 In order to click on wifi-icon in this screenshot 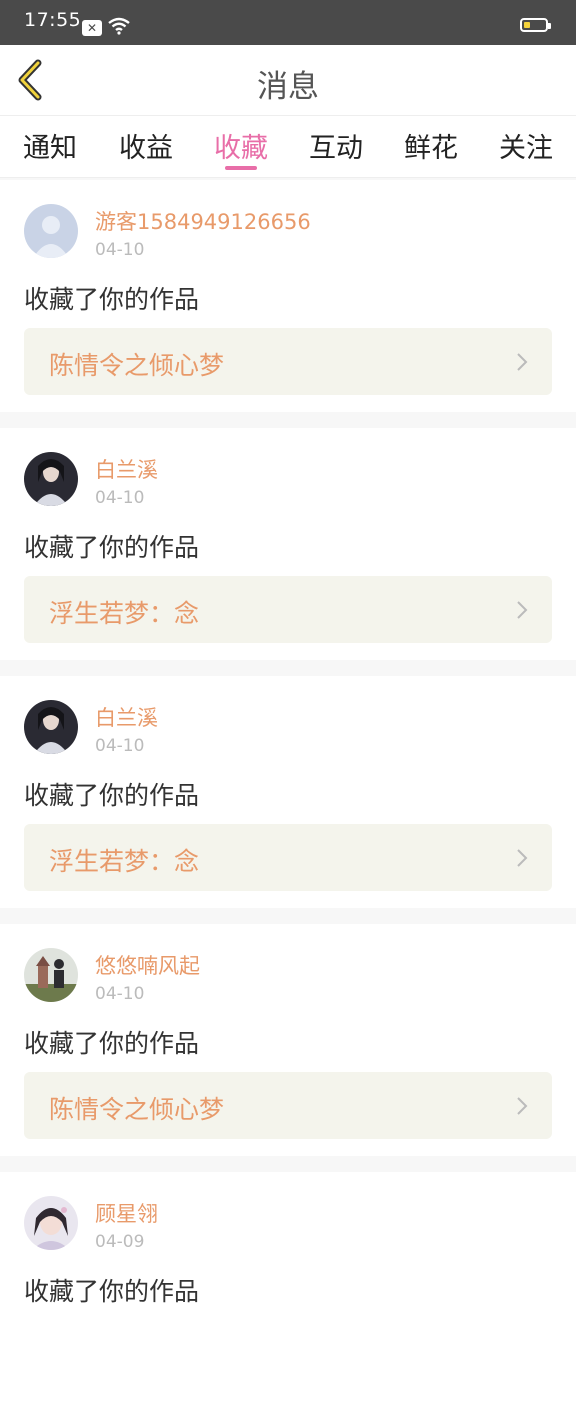, I will do `click(119, 26)`.